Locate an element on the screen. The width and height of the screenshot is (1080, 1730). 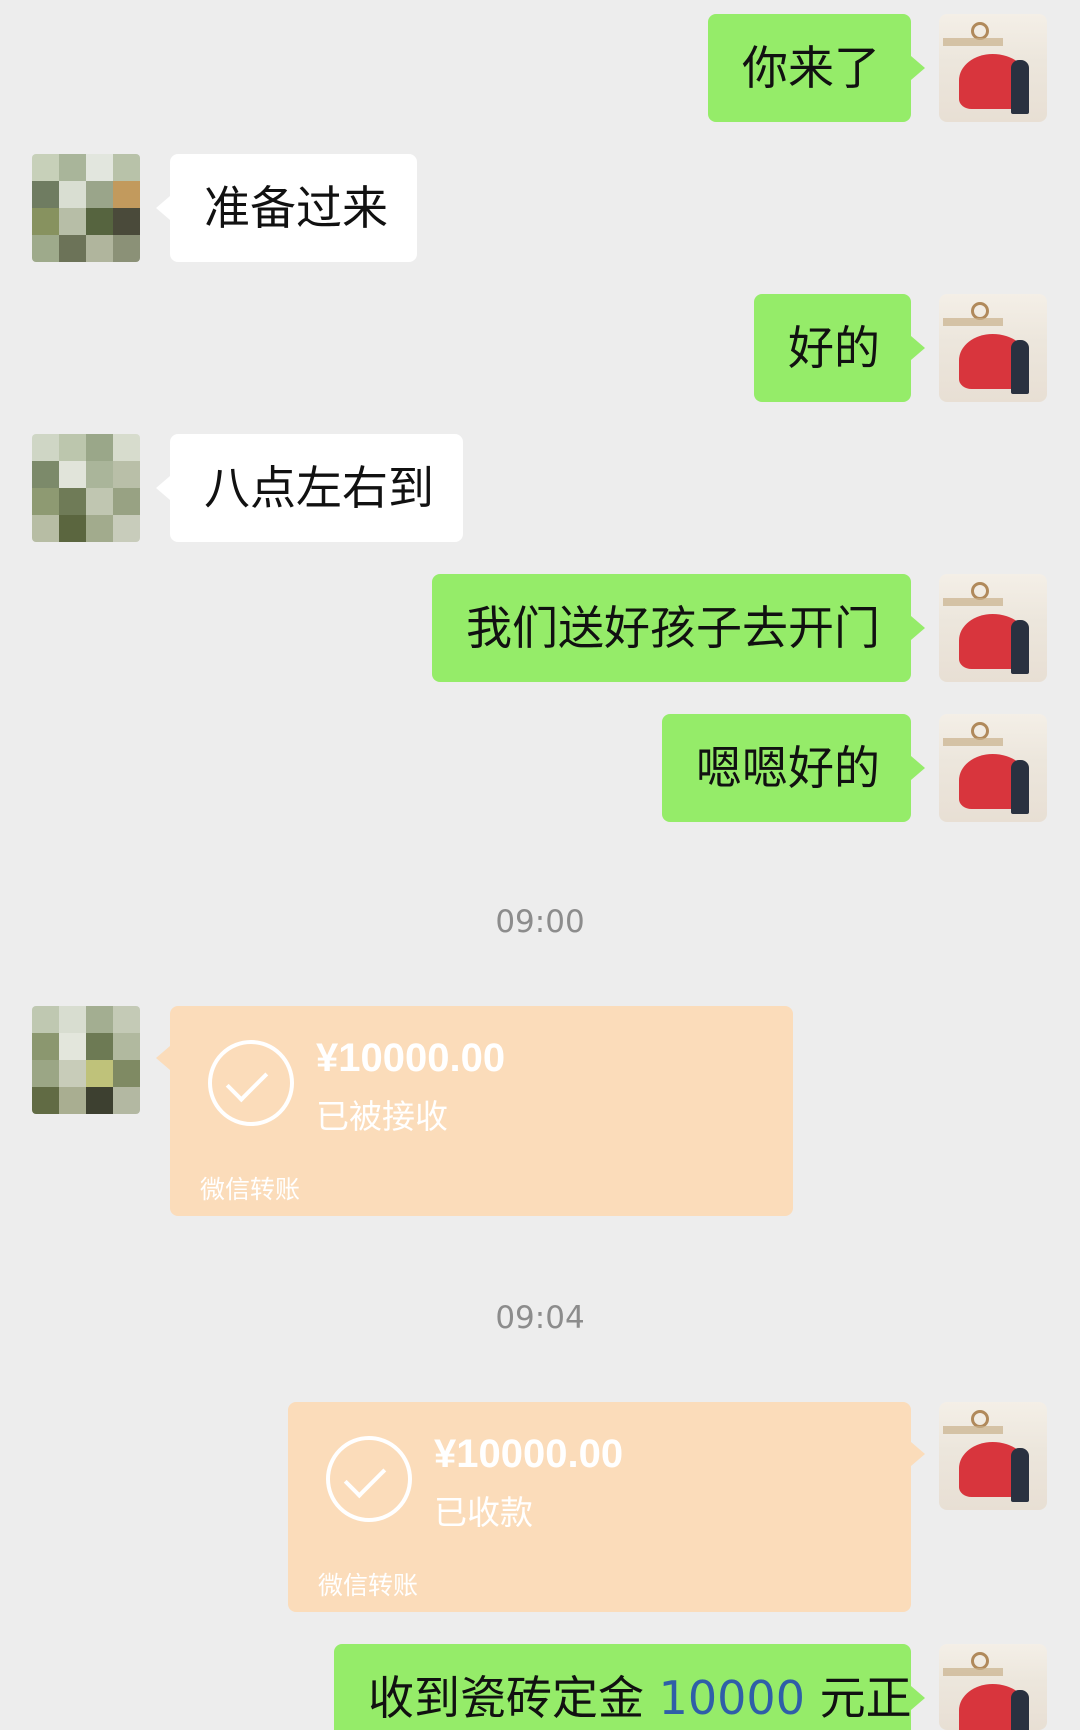
message-bubble-other: 八点左右到 is located at coordinates (309, 488).